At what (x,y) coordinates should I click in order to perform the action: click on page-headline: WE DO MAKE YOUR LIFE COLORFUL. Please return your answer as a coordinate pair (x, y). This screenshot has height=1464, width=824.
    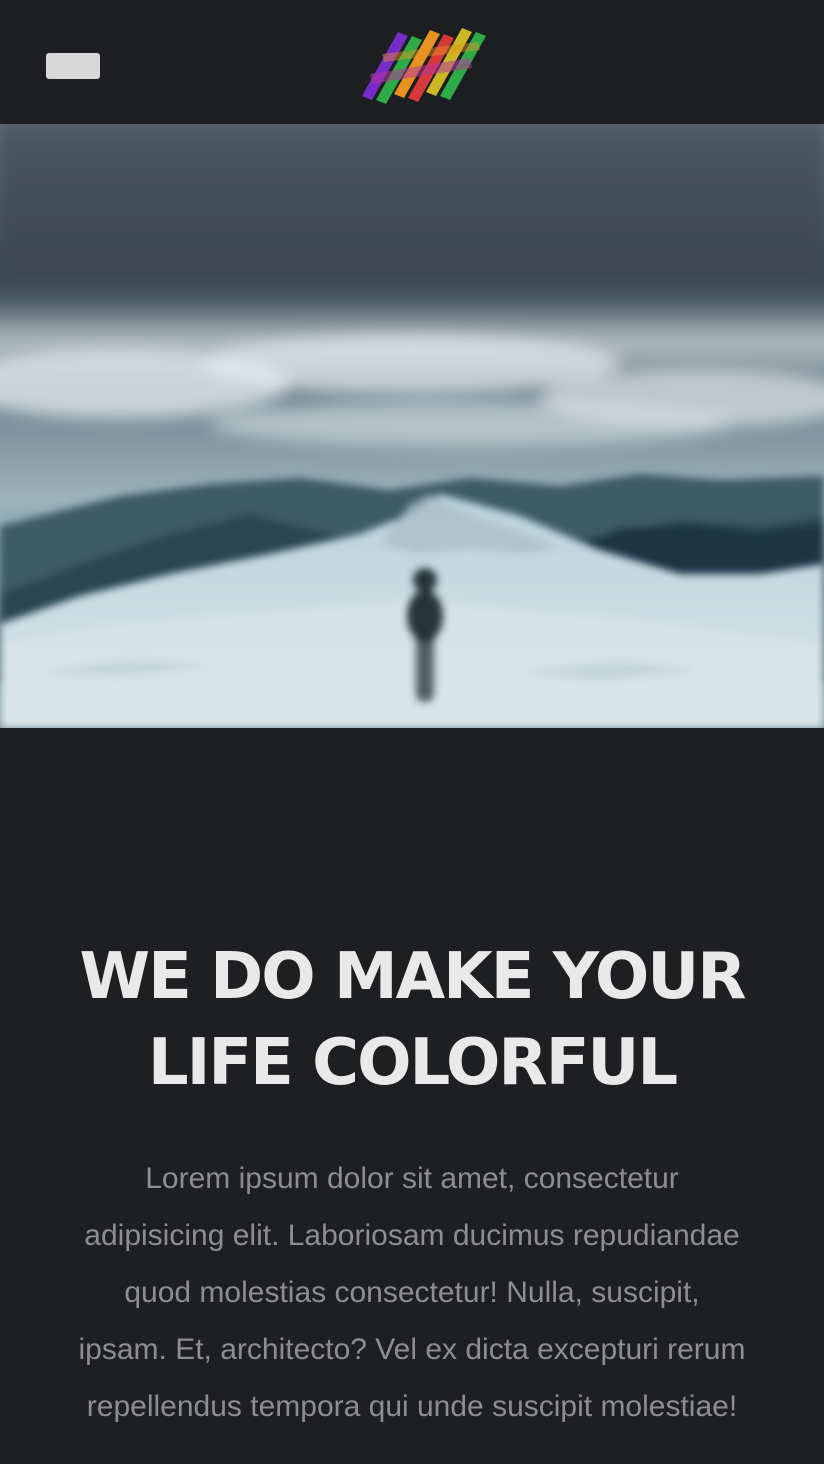
    Looking at the image, I should click on (413, 1020).